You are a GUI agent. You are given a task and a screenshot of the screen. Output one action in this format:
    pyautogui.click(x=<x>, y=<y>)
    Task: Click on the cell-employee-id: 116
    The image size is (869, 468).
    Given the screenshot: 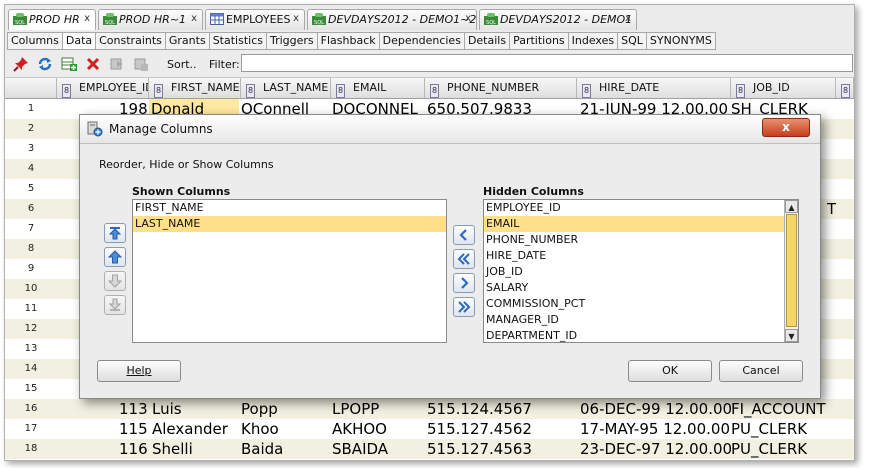 What is the action you would take?
    pyautogui.click(x=133, y=449)
    